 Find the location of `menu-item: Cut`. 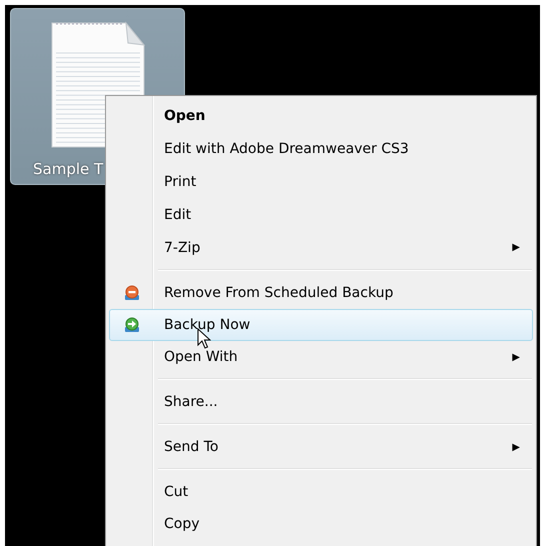

menu-item: Cut is located at coordinates (321, 492).